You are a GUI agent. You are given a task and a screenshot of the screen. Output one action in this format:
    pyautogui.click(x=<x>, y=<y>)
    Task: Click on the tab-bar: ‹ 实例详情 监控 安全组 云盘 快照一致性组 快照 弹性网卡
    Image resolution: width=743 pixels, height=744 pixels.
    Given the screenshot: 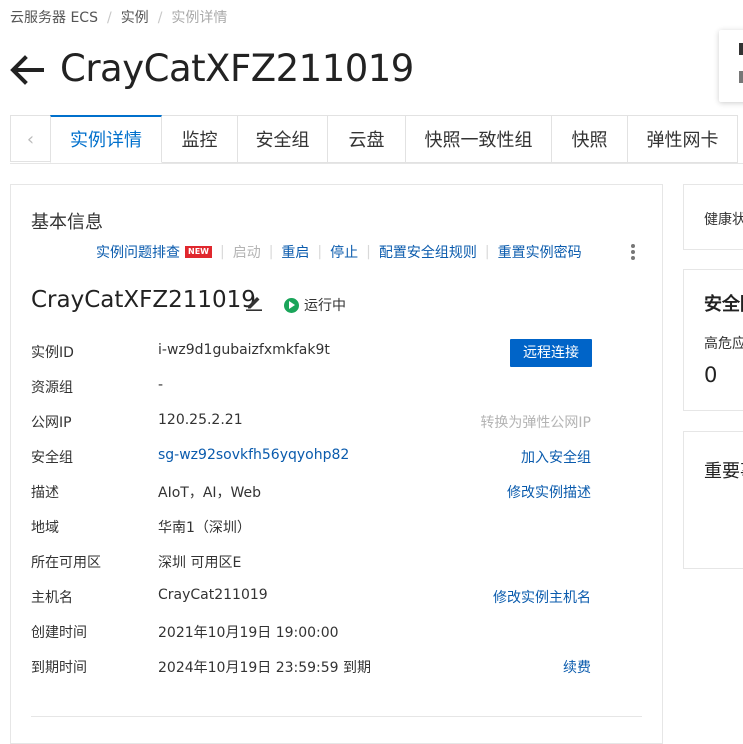 What is the action you would take?
    pyautogui.click(x=376, y=139)
    